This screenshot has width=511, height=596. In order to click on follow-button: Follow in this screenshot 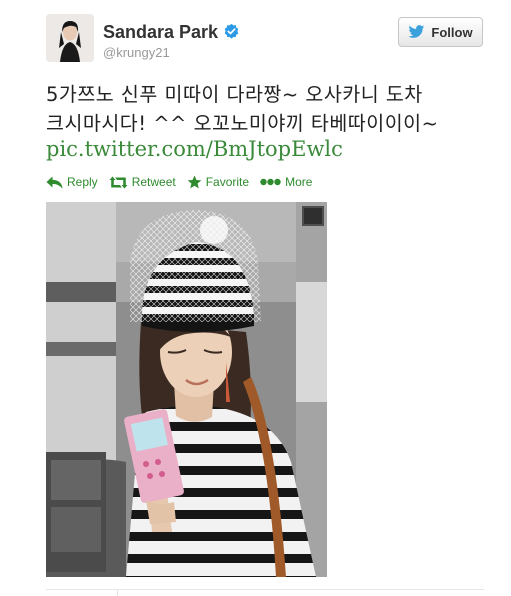, I will do `click(440, 32)`.